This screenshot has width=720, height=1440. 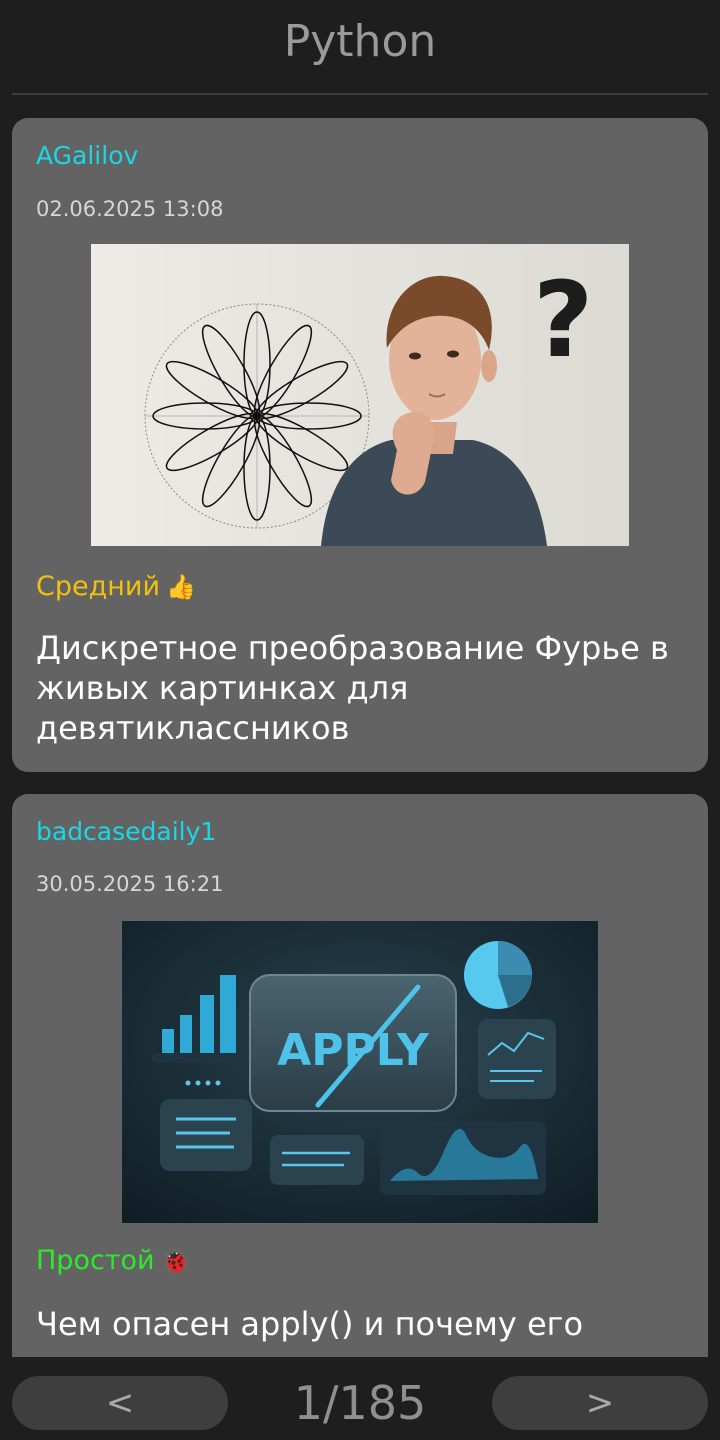 I want to click on post-title: Чем опасен apply() и почему его стоит, so click(x=360, y=1330).